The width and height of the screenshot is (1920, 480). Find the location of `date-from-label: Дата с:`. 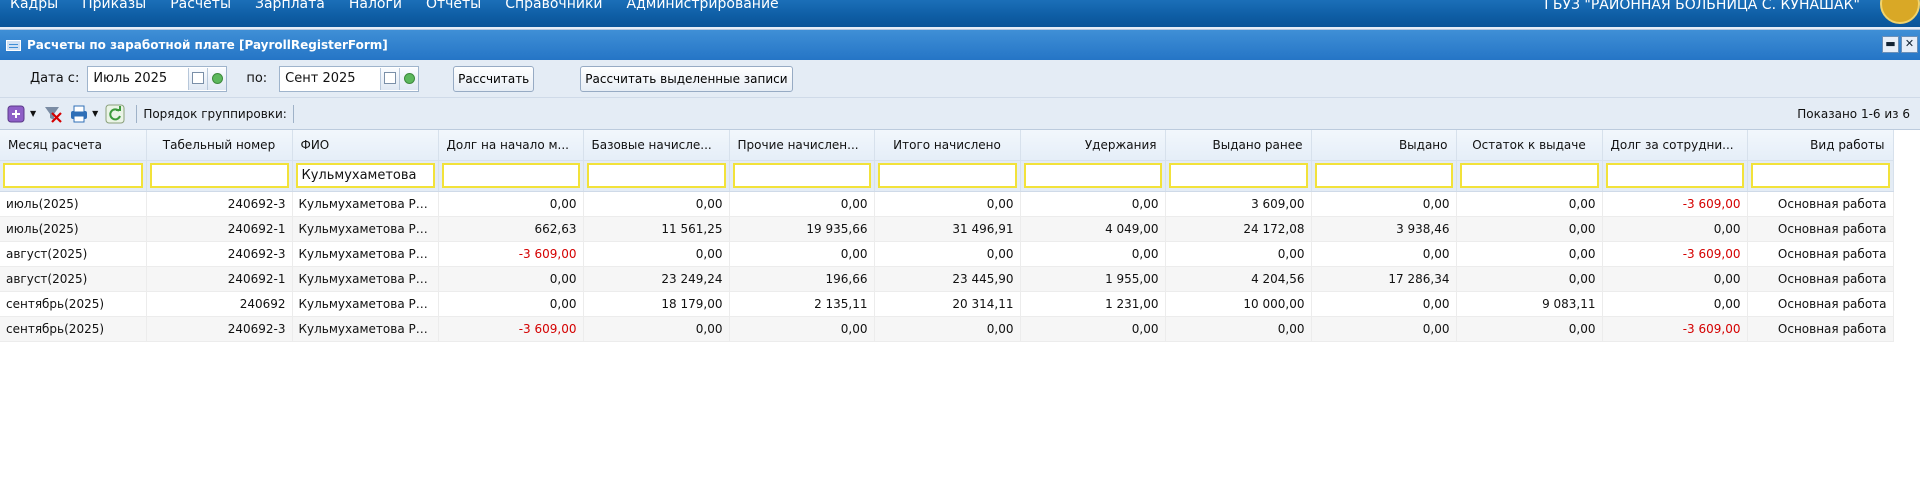

date-from-label: Дата с: is located at coordinates (55, 78).